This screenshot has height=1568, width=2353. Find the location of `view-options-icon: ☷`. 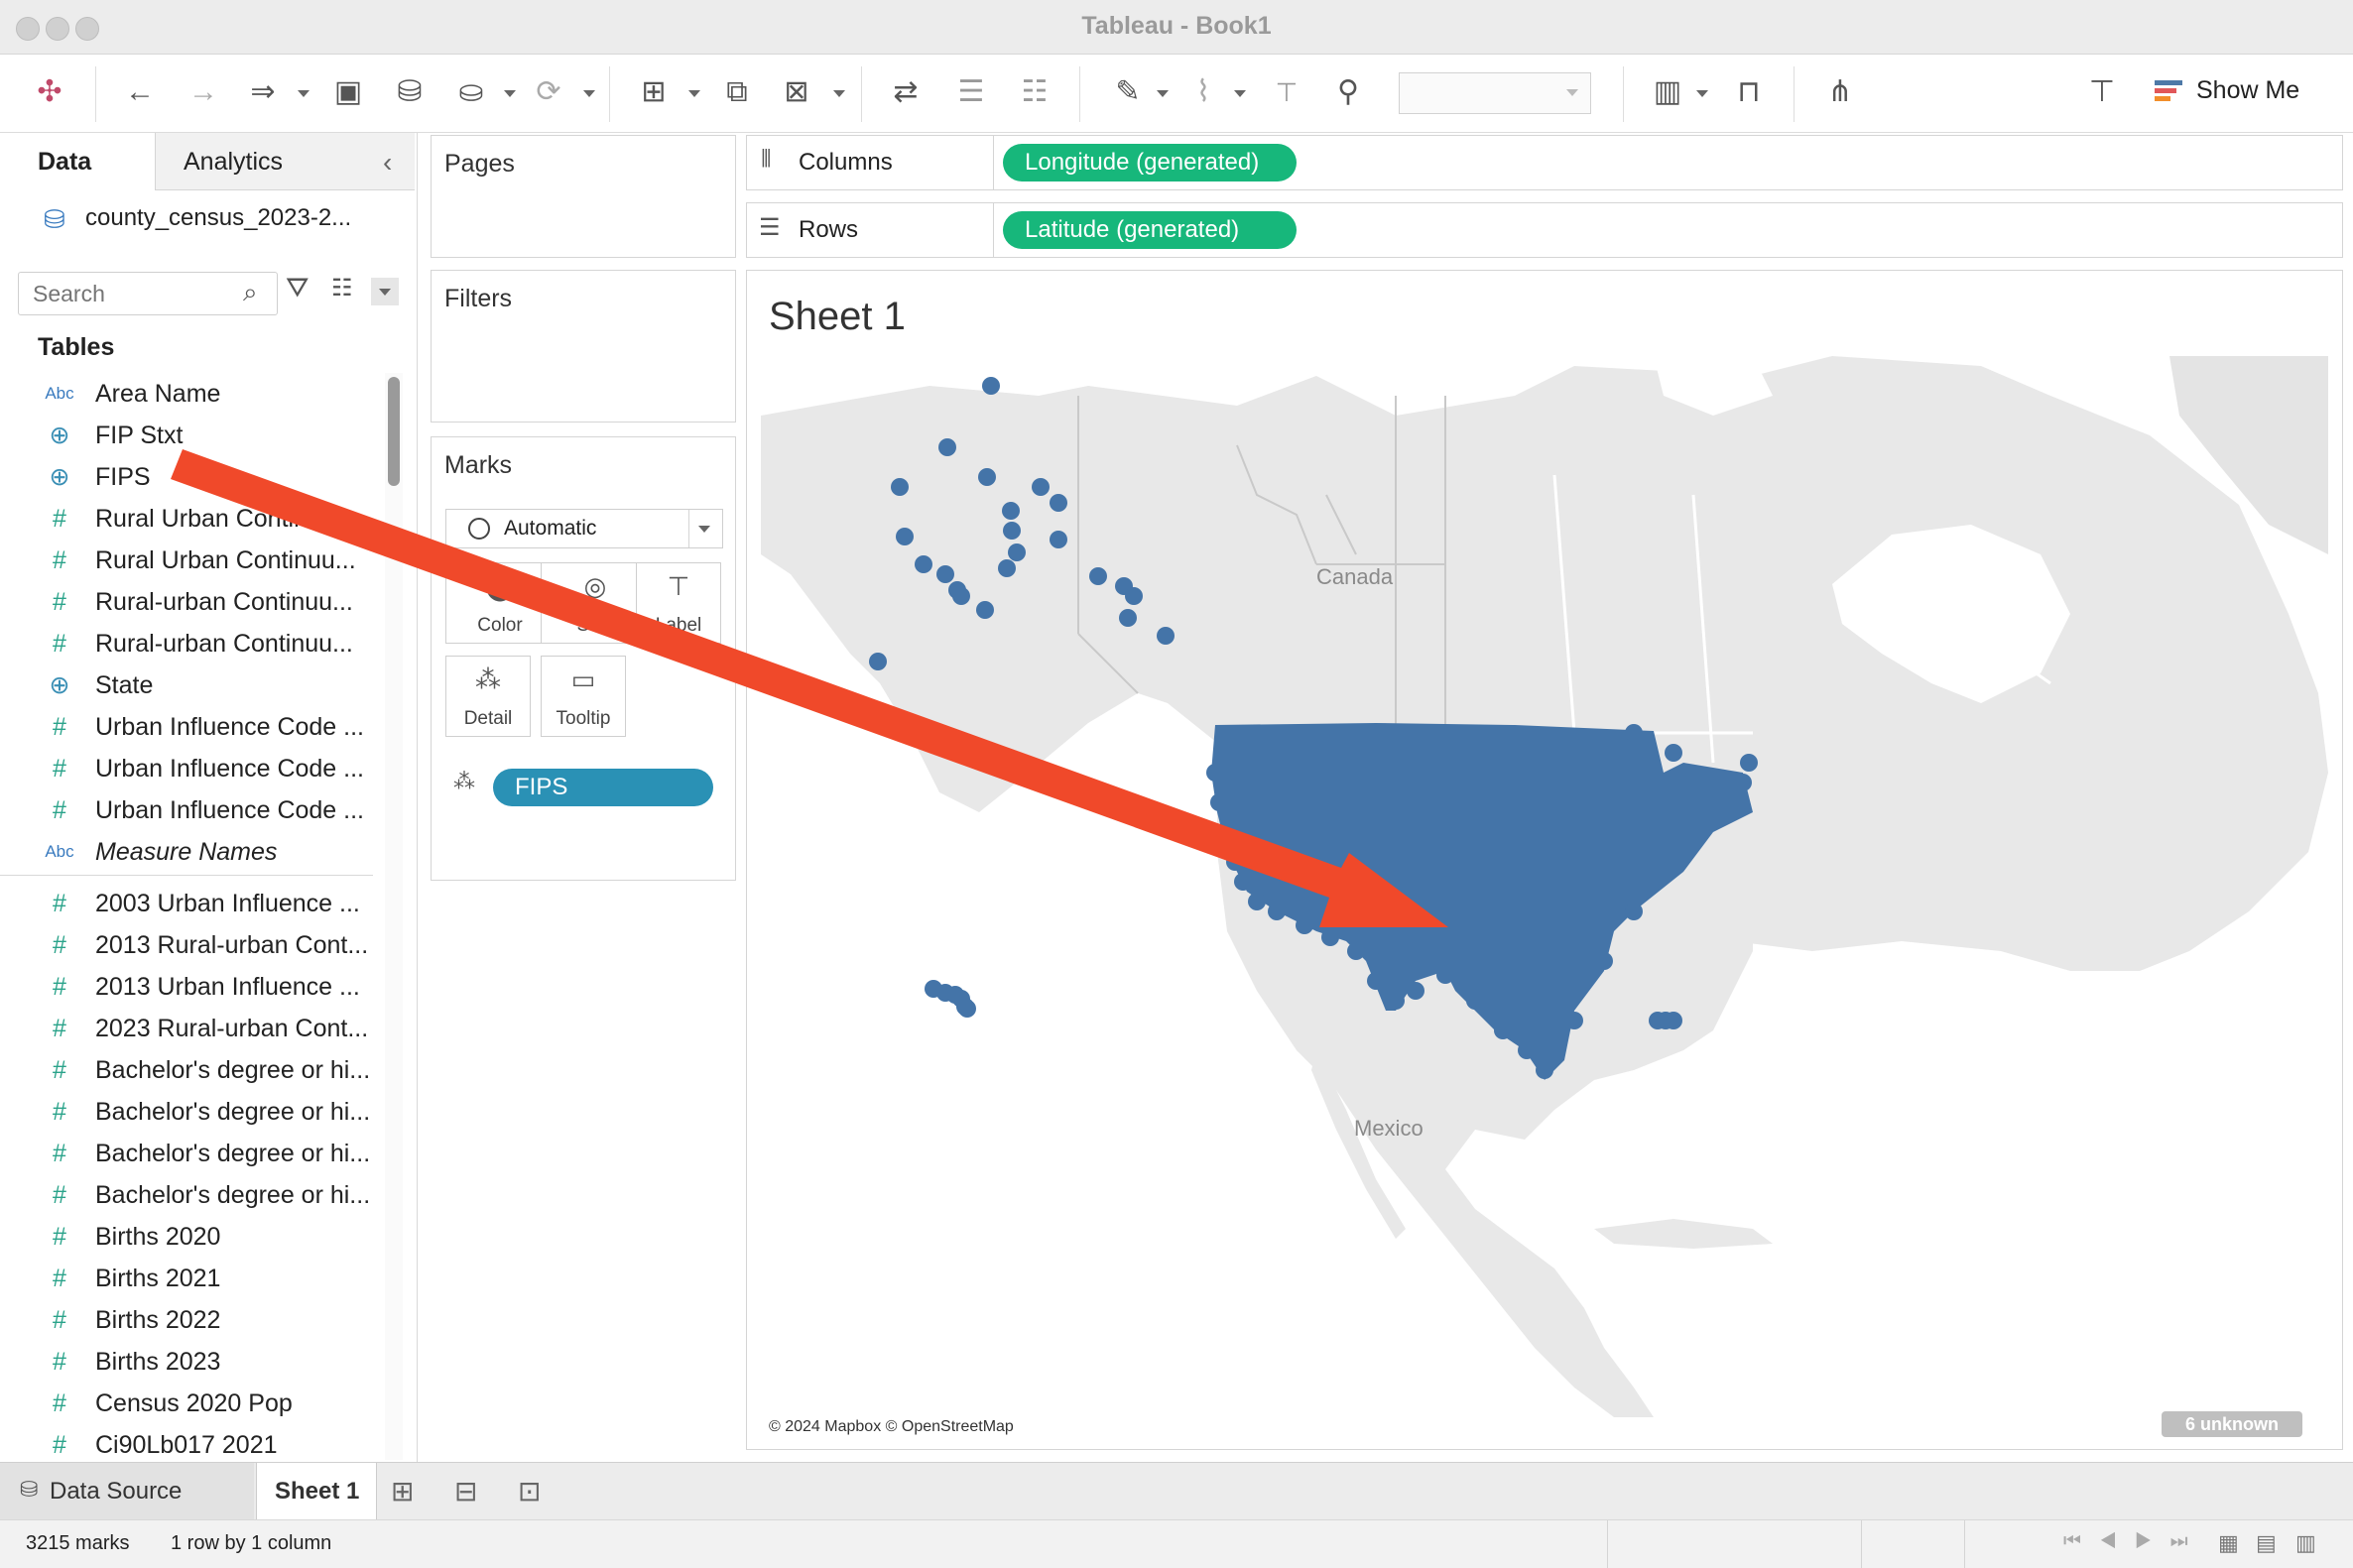

view-options-icon: ☷ is located at coordinates (342, 288).